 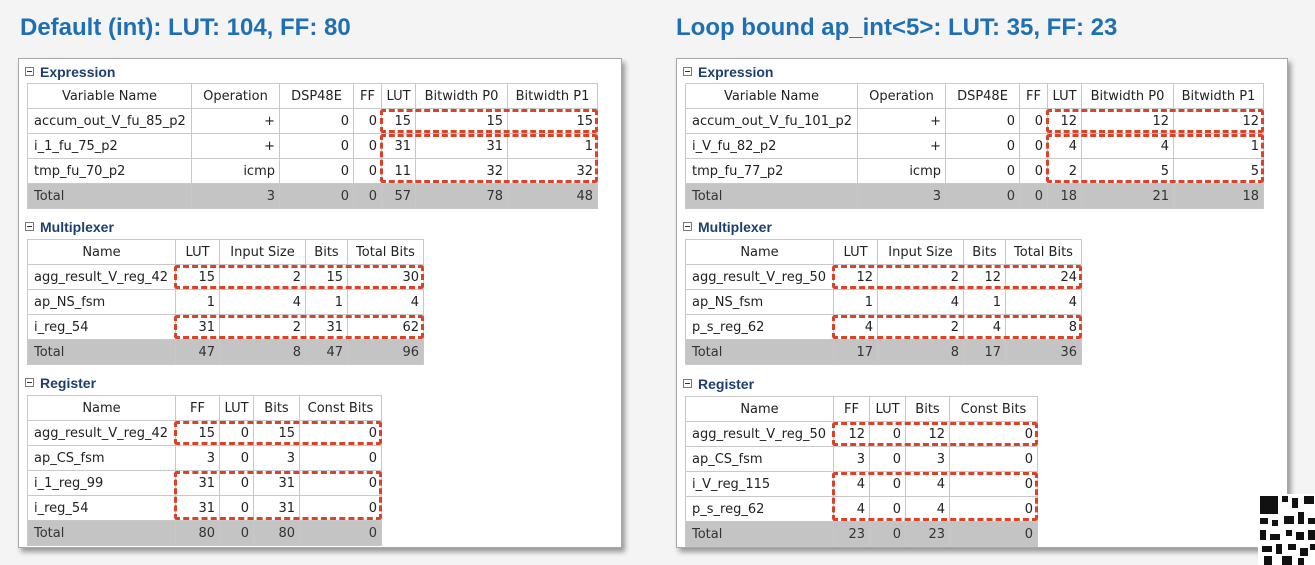 I want to click on table-row: i_1_reg_99 31 0 31 0, so click(x=204, y=483).